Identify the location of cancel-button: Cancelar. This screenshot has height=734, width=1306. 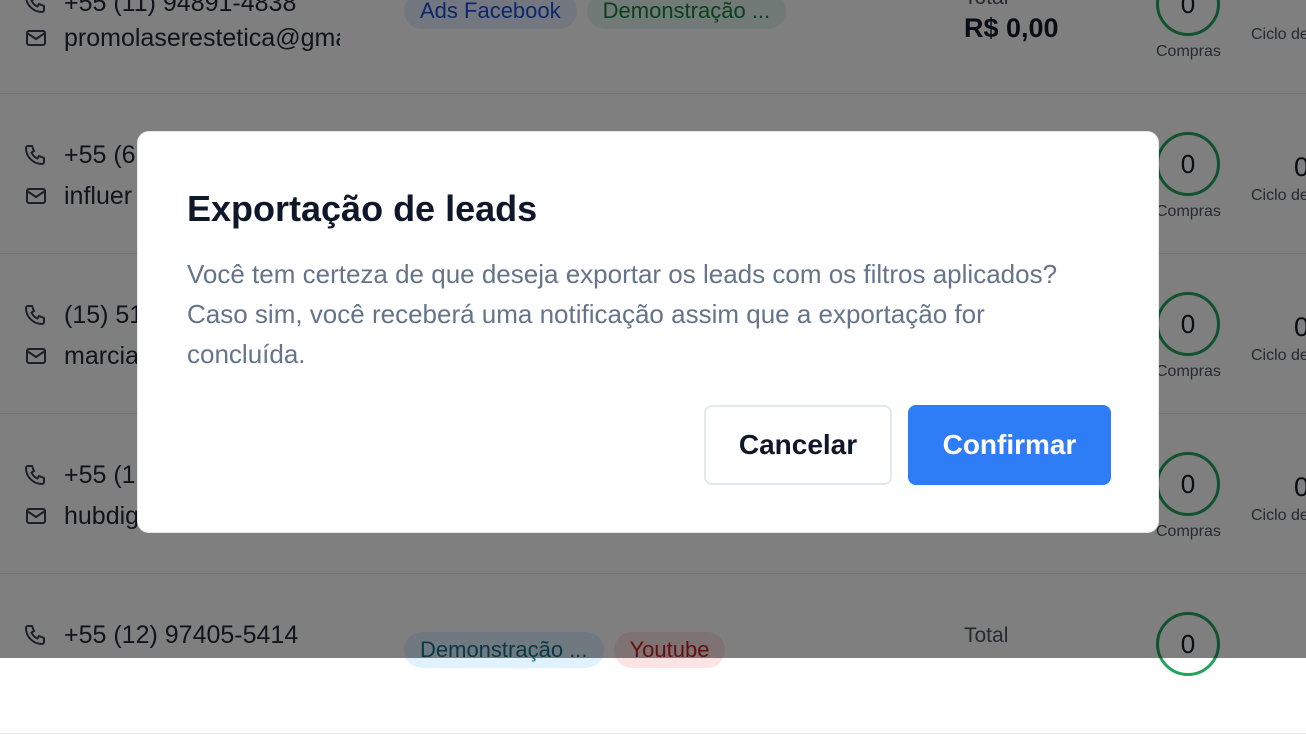
(798, 445).